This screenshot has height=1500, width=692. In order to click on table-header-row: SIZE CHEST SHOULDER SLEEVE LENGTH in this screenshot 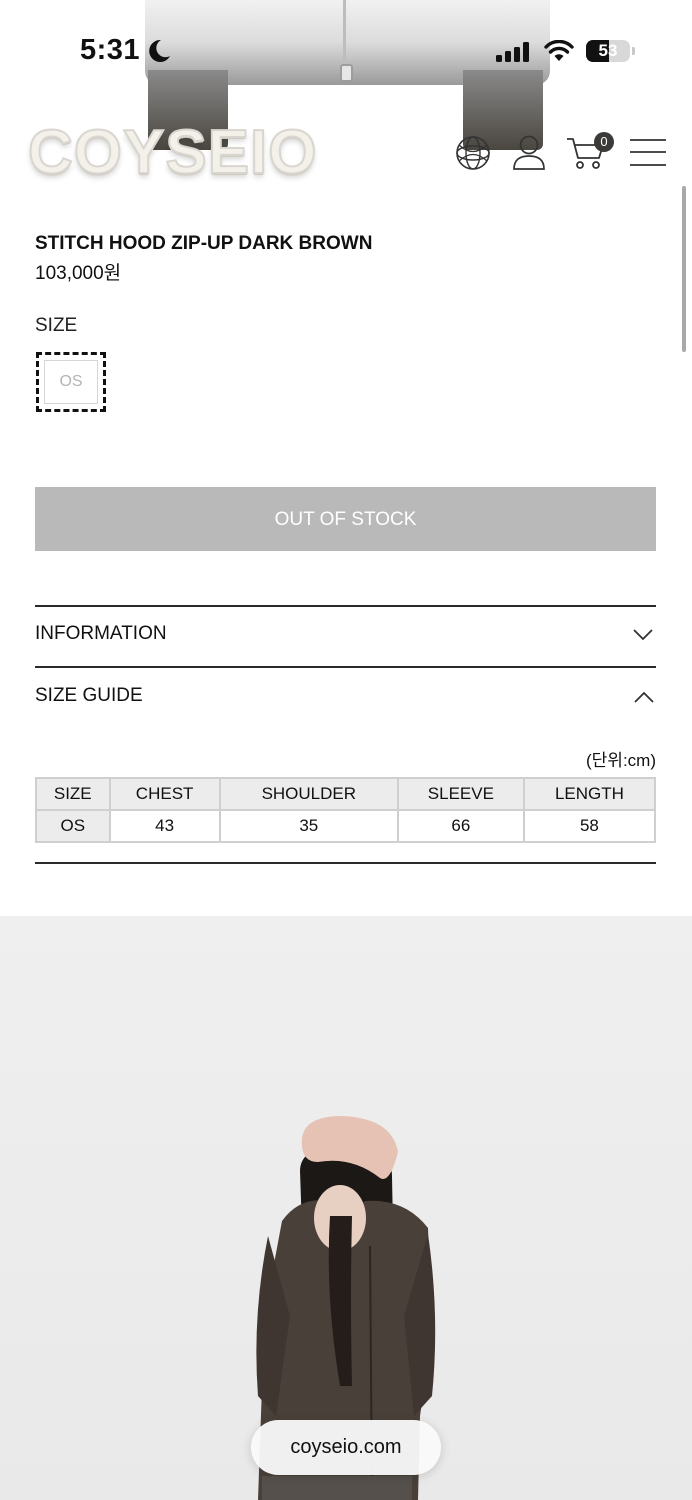, I will do `click(345, 794)`.